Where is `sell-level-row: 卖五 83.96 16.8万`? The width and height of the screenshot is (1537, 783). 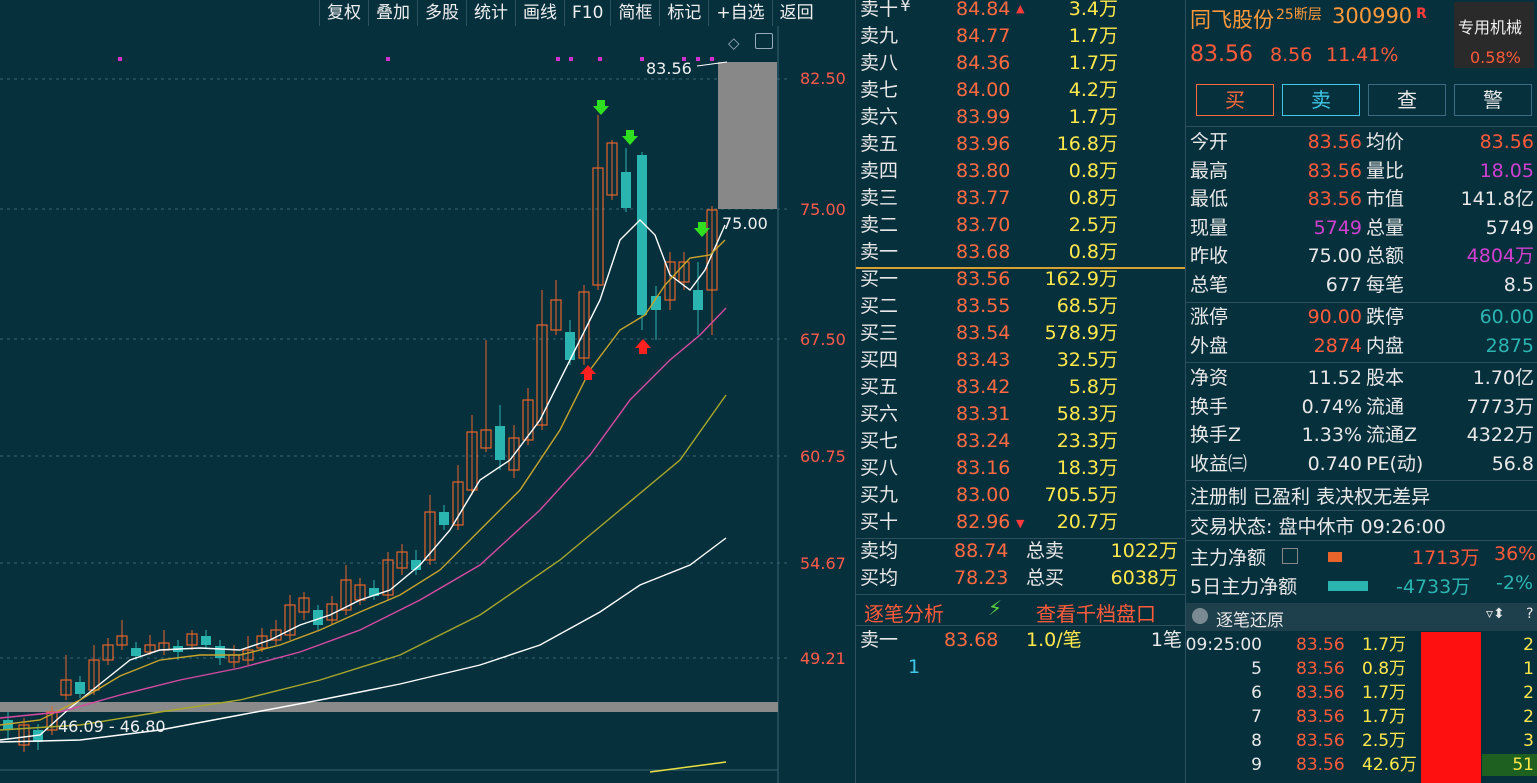
sell-level-row: 卖五 83.96 16.8万 is located at coordinates (1021, 144).